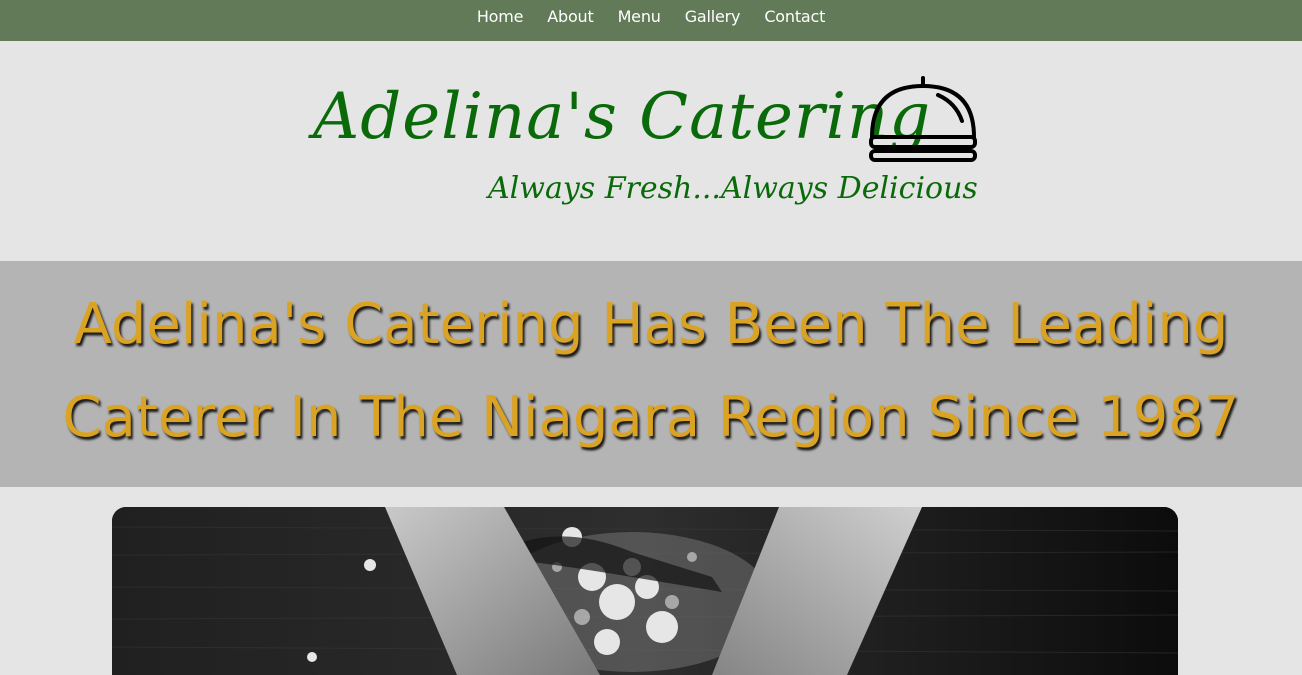  Describe the element at coordinates (651, 417) in the screenshot. I see `banner-headline-line-2: Caterer In The Niagara Region Since 1987` at that location.